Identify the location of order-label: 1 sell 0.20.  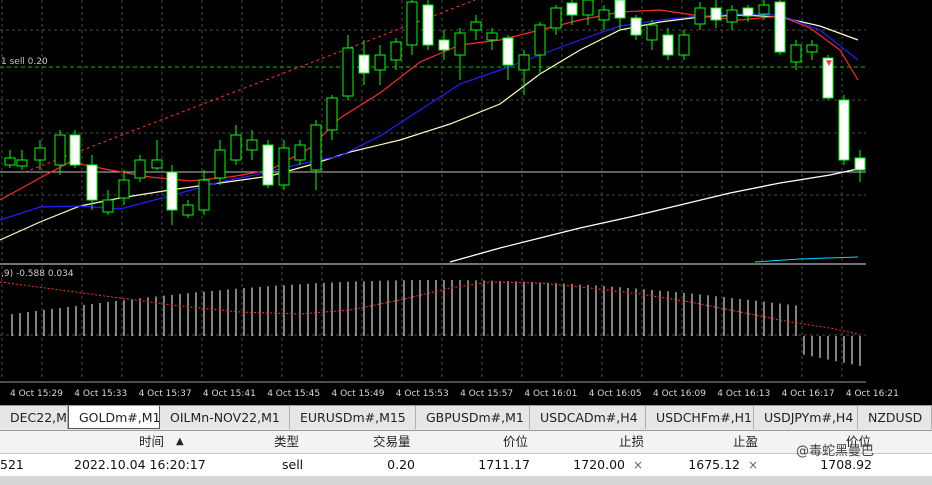
(24, 62).